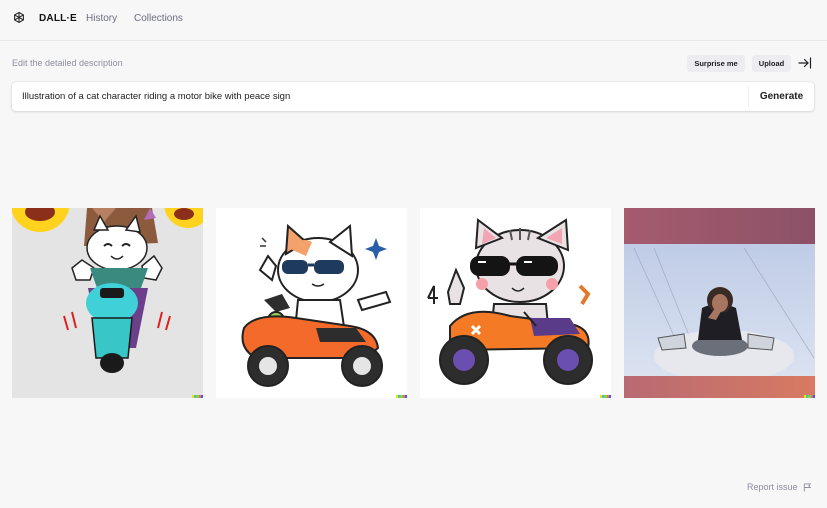 Image resolution: width=827 pixels, height=508 pixels. I want to click on report-issue-link: Report issue, so click(779, 487).